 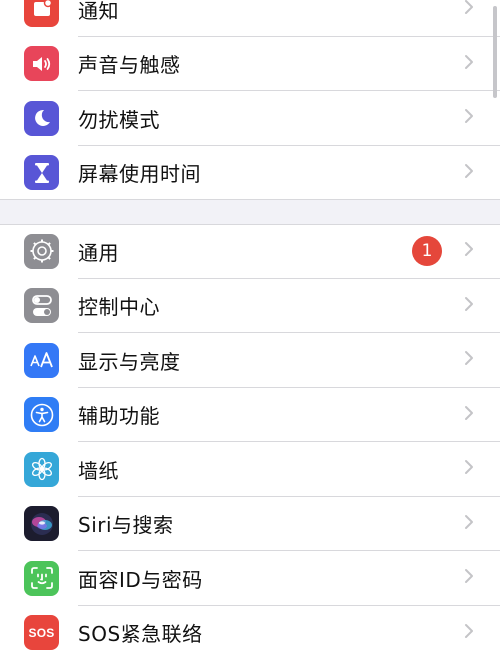 I want to click on settings-row-label: 面容ID与密码, so click(x=140, y=578).